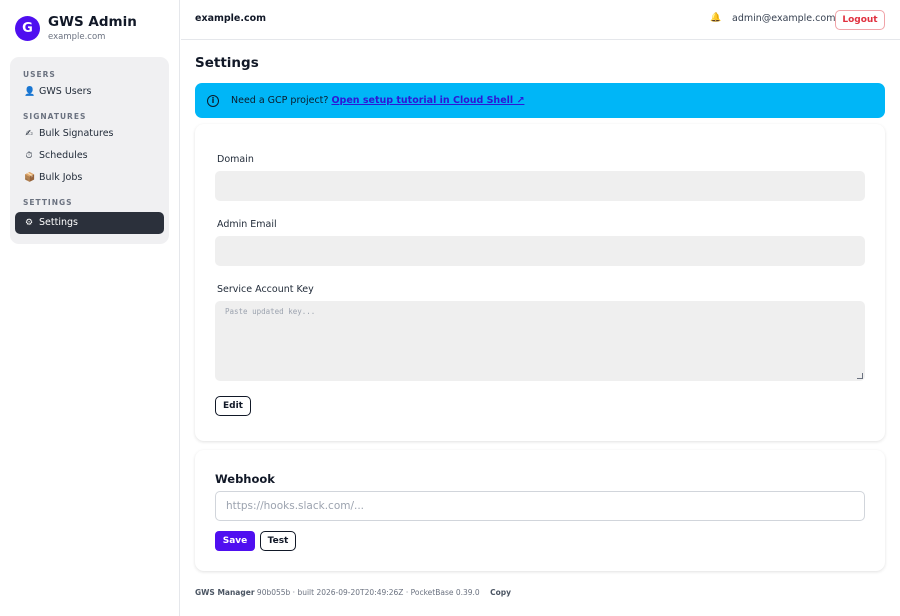 This screenshot has height=616, width=900. Describe the element at coordinates (247, 224) in the screenshot. I see `admin-email-label: Admin Email` at that location.